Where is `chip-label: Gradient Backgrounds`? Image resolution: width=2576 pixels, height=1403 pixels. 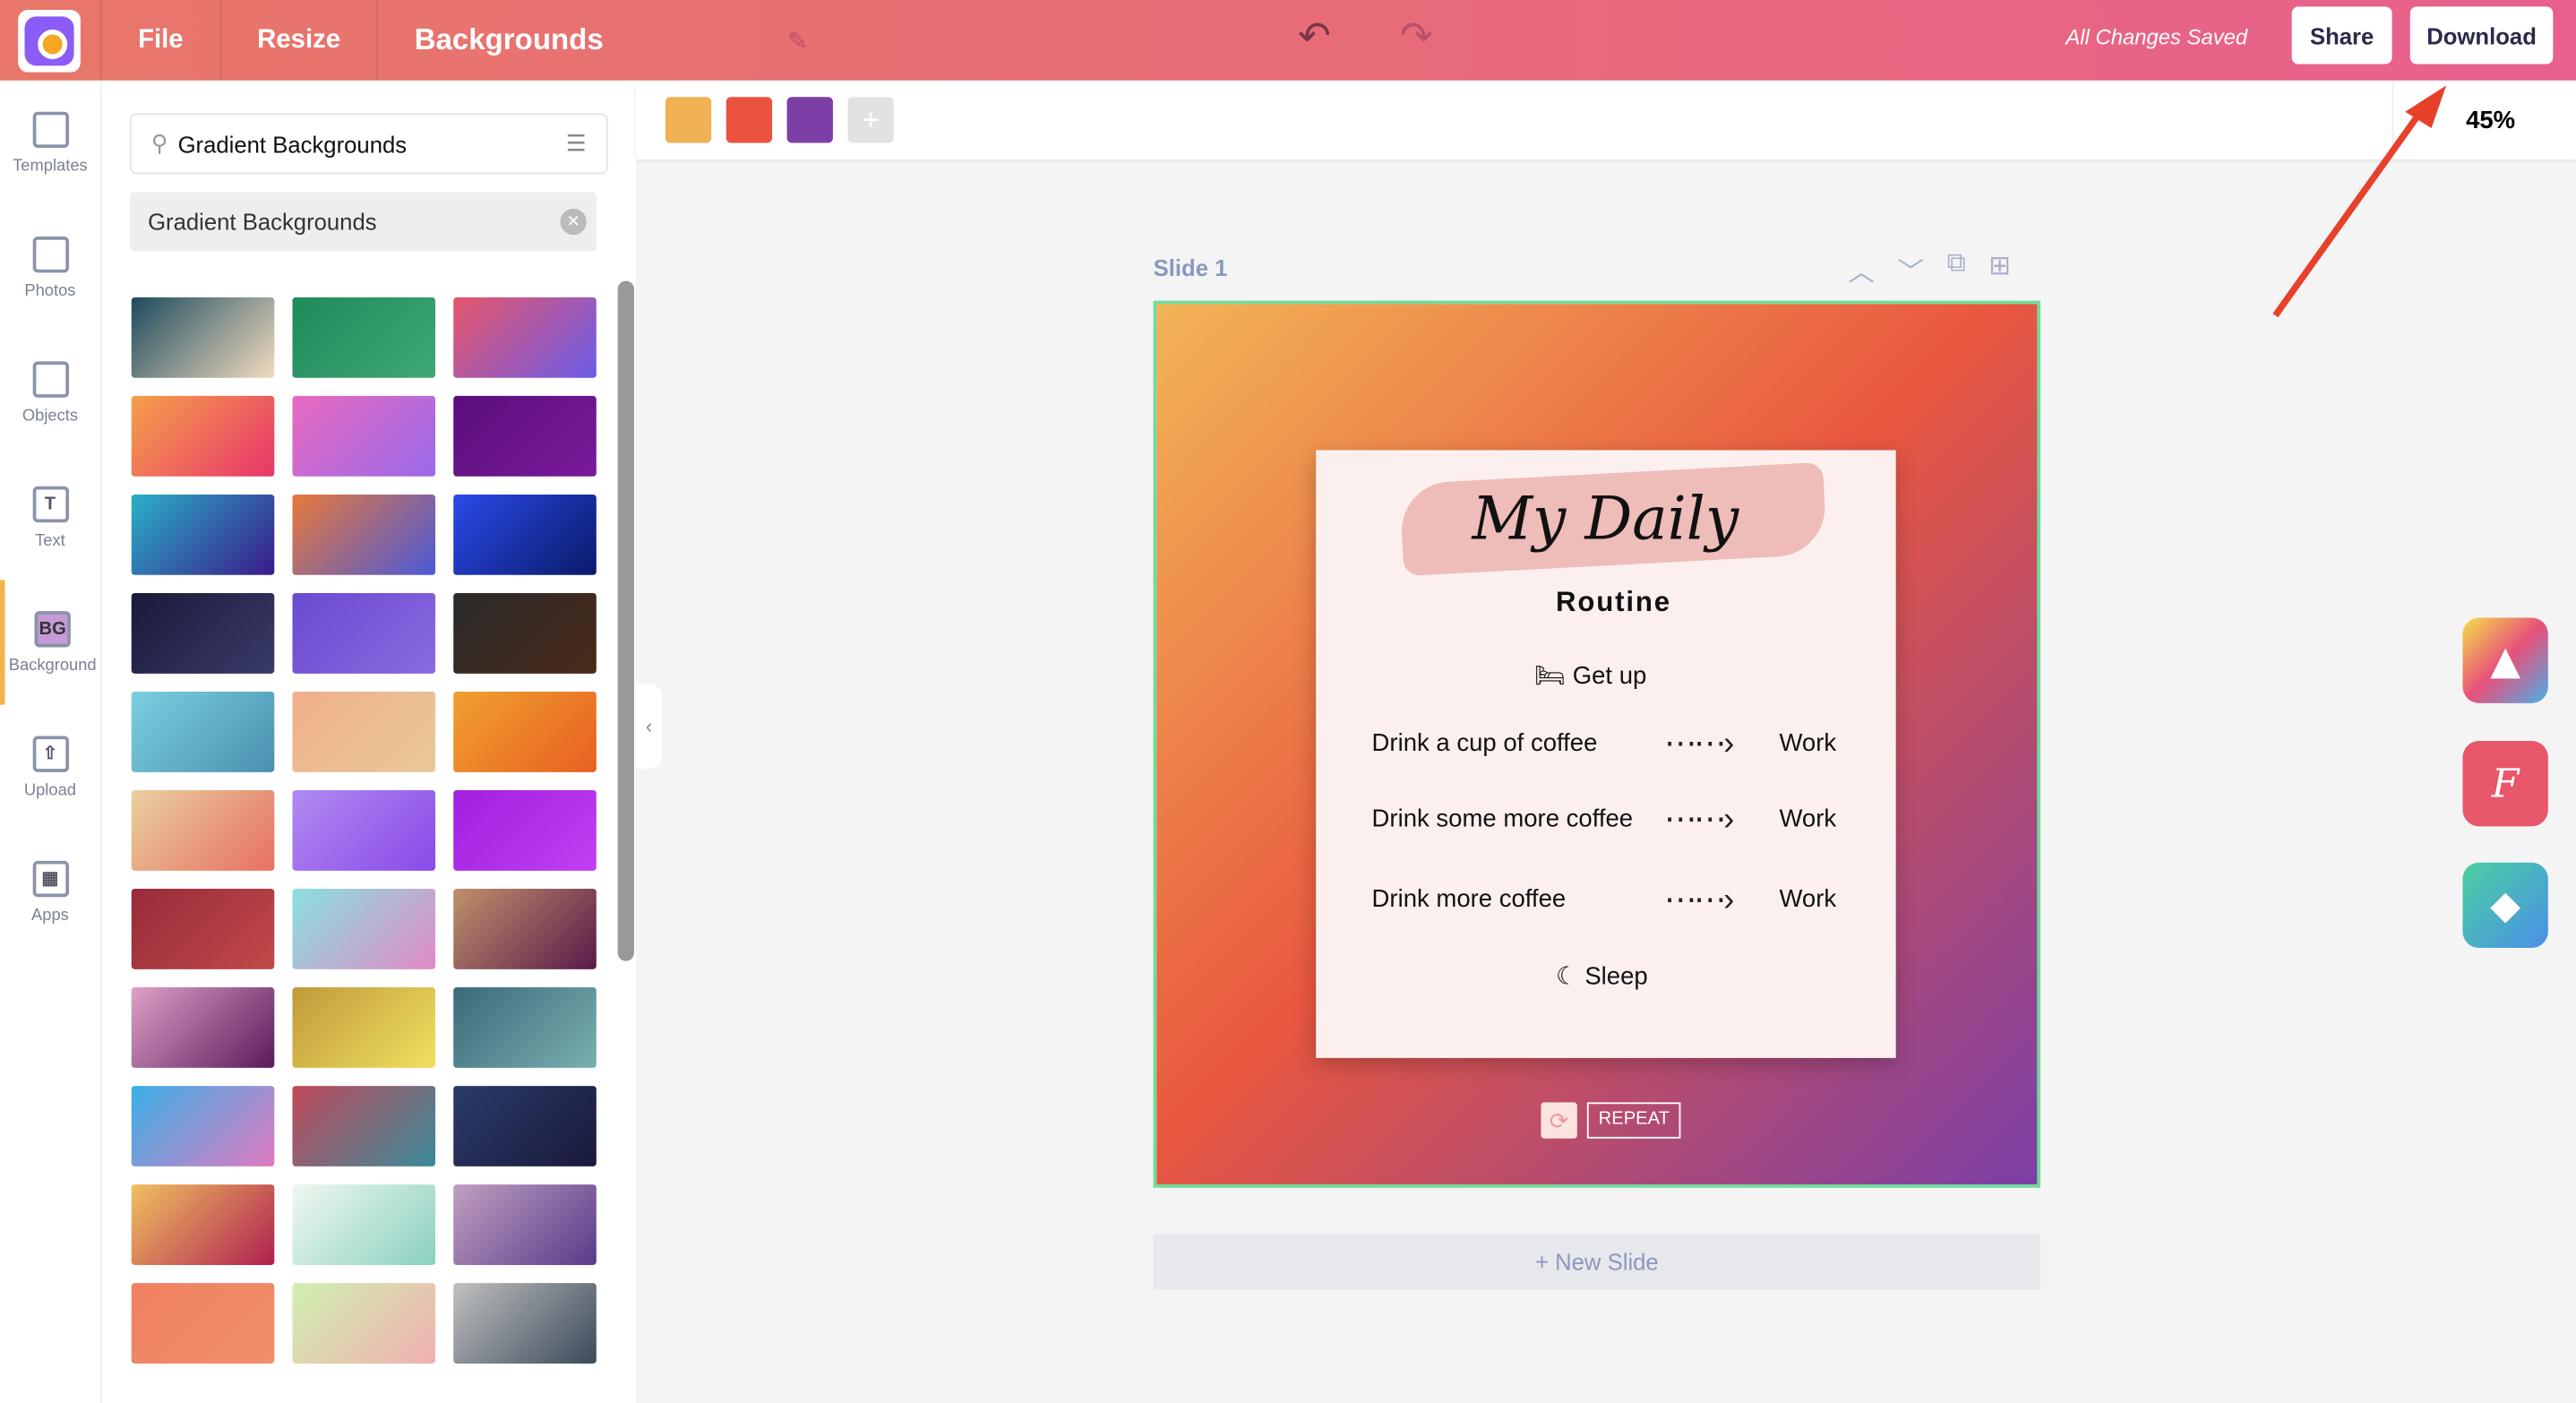 chip-label: Gradient Backgrounds is located at coordinates (262, 222).